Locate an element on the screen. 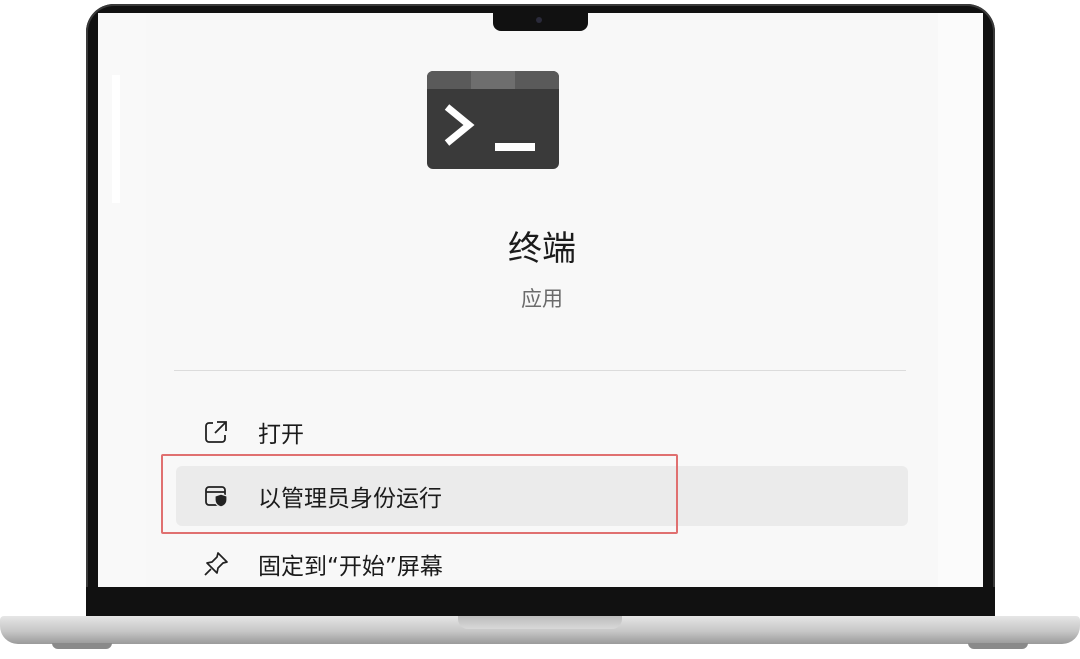  camera-icon is located at coordinates (539, 20).